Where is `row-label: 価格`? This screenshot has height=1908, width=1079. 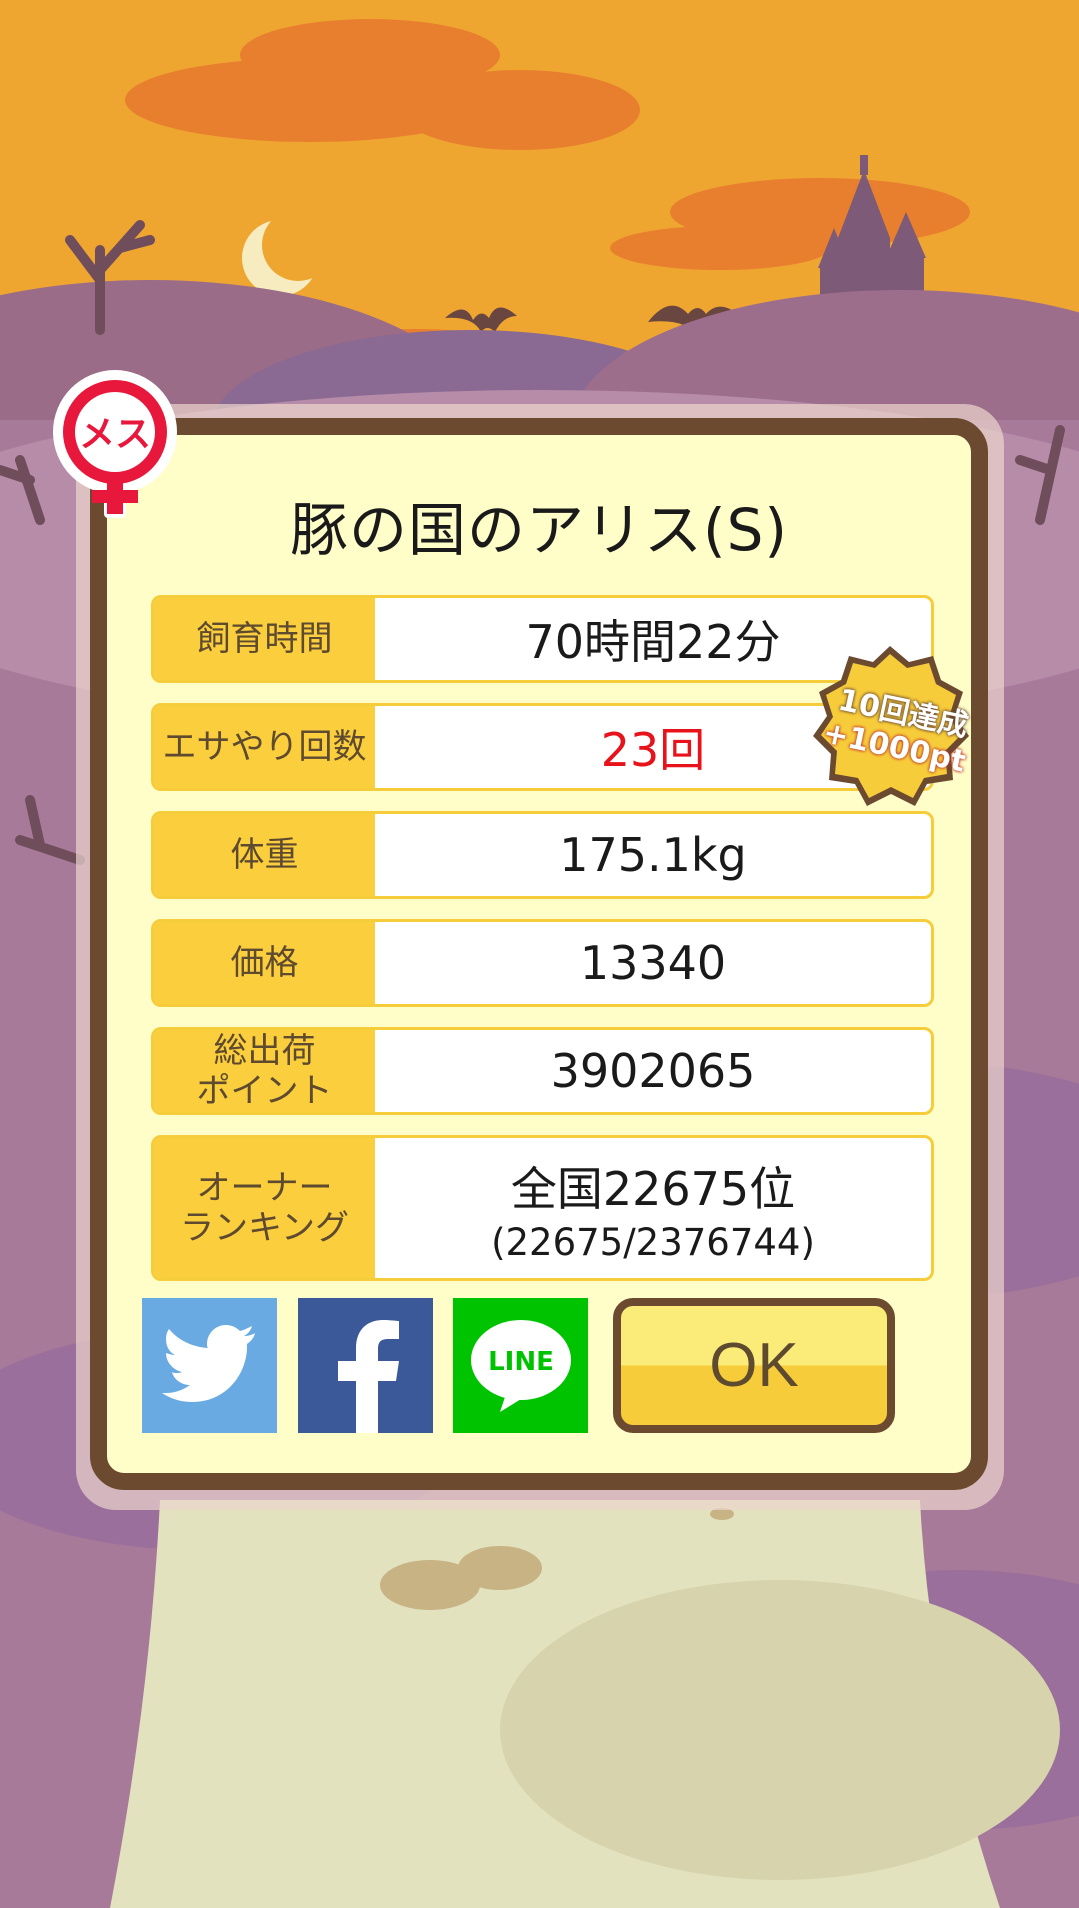
row-label: 価格 is located at coordinates (264, 963).